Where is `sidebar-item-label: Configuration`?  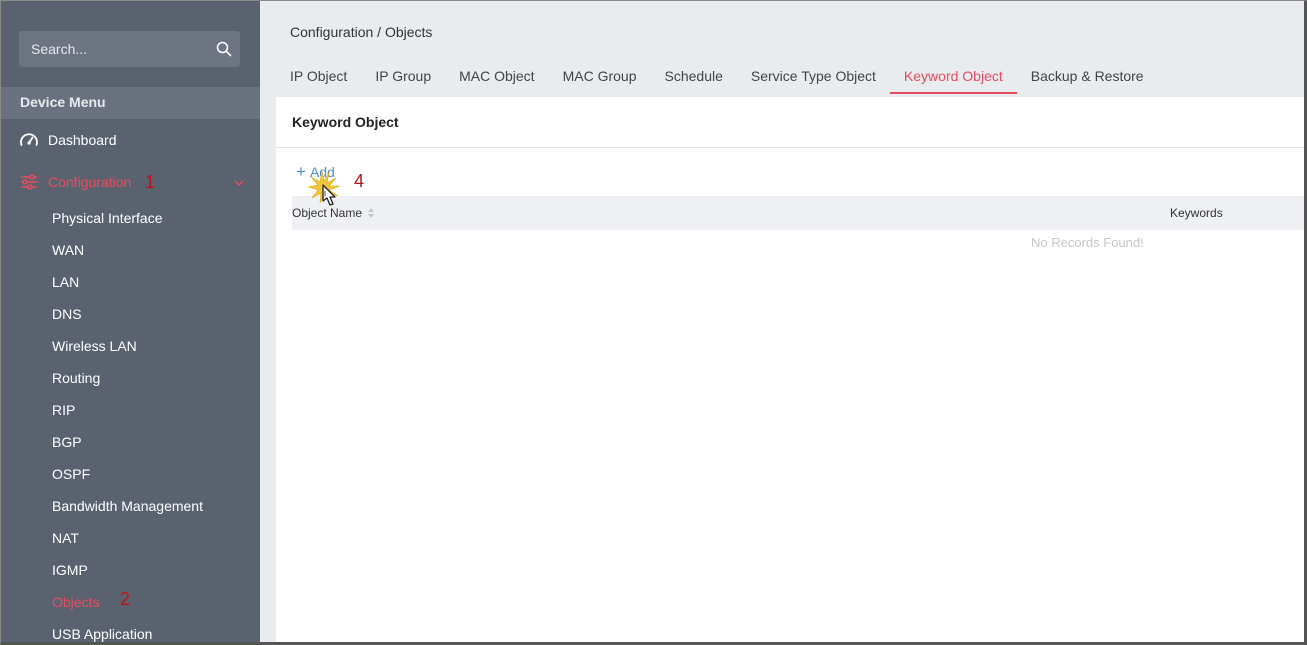
sidebar-item-label: Configuration is located at coordinates (90, 182).